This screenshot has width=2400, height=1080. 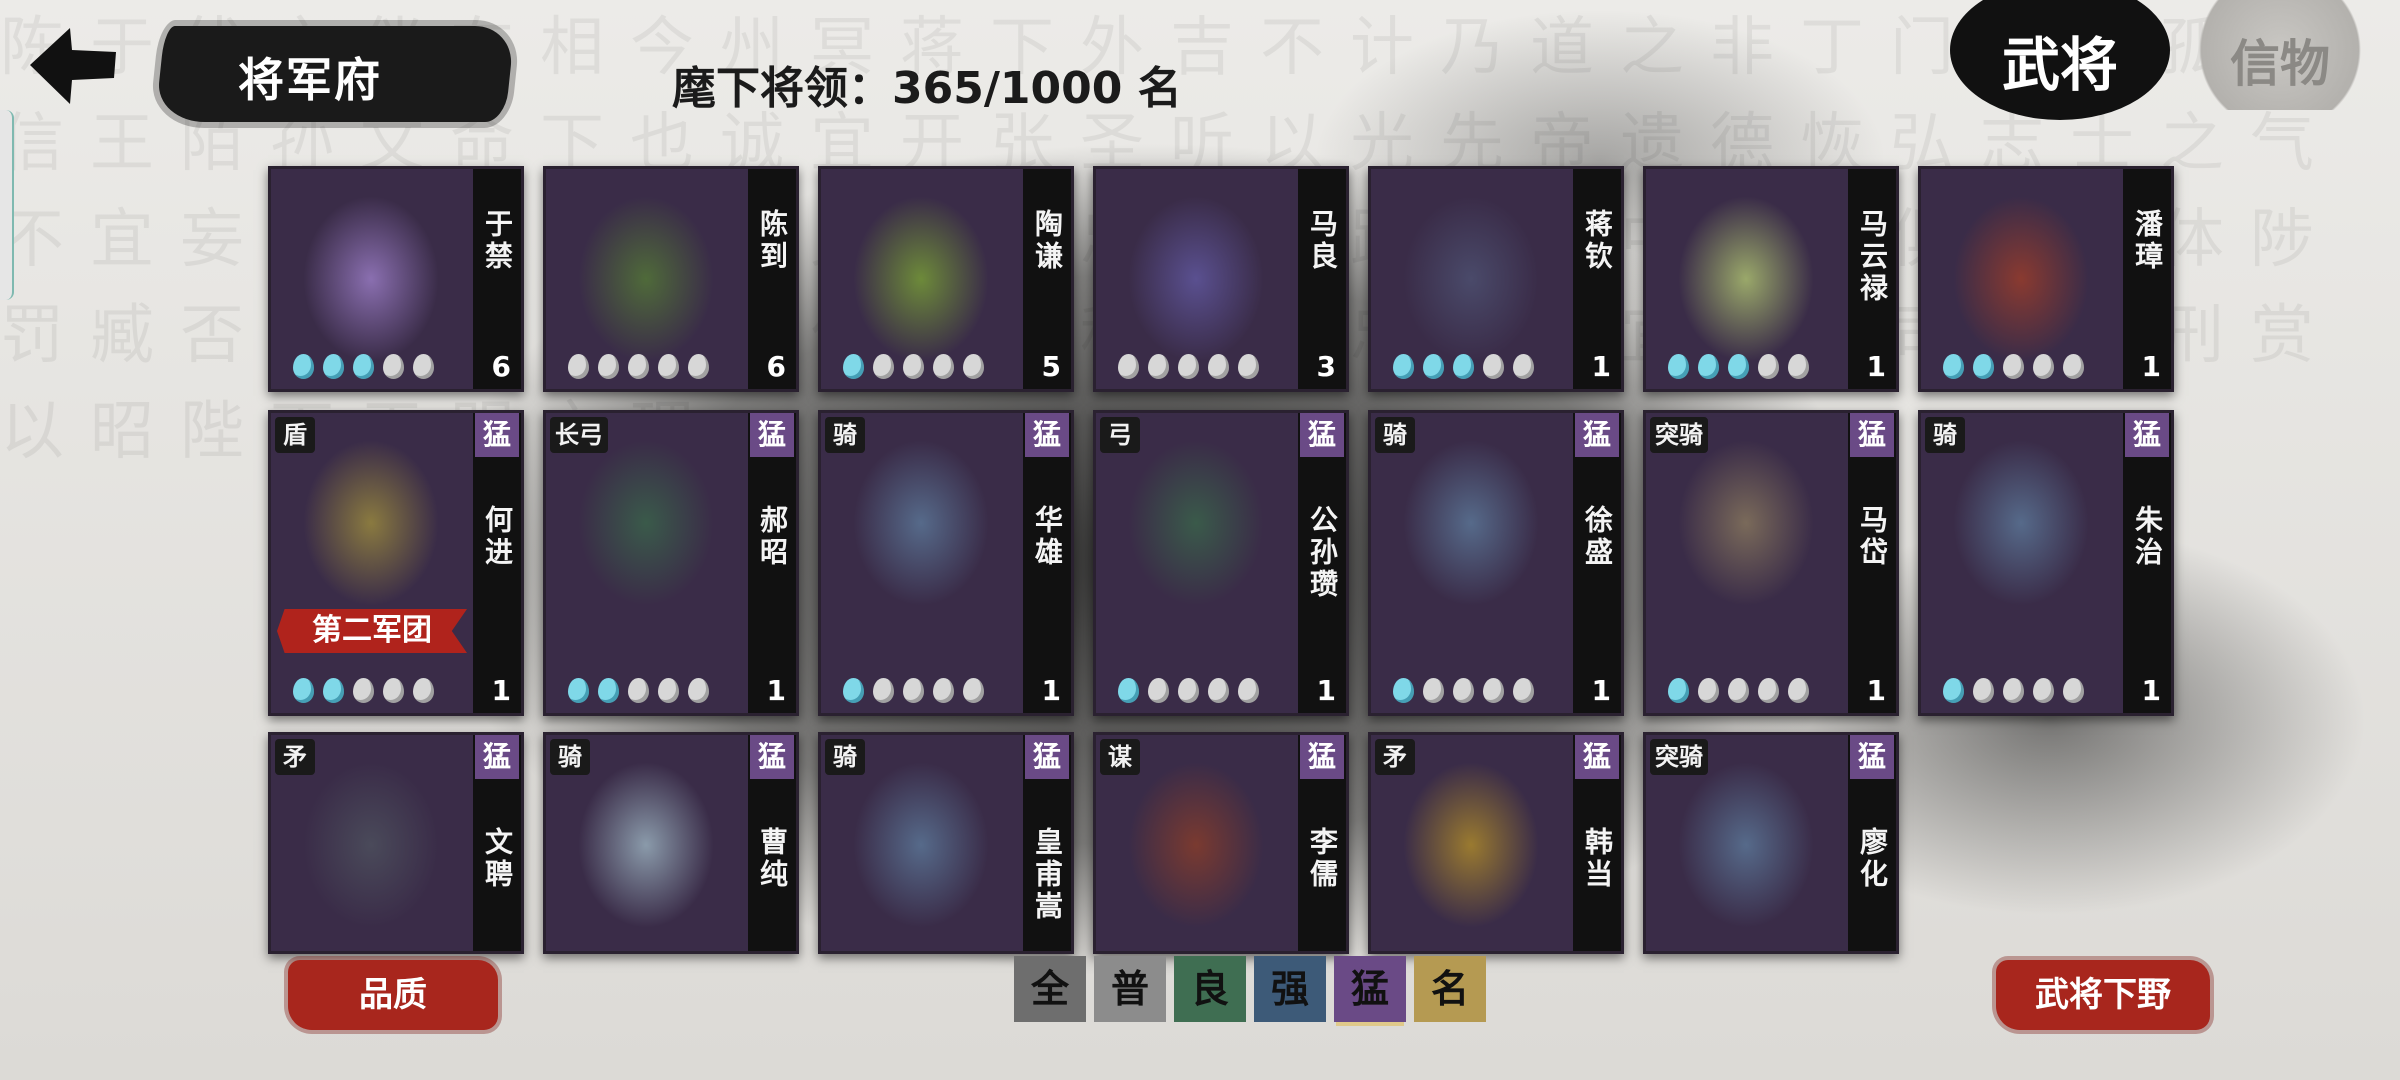 I want to click on side-drawer-handle, so click(x=7, y=205).